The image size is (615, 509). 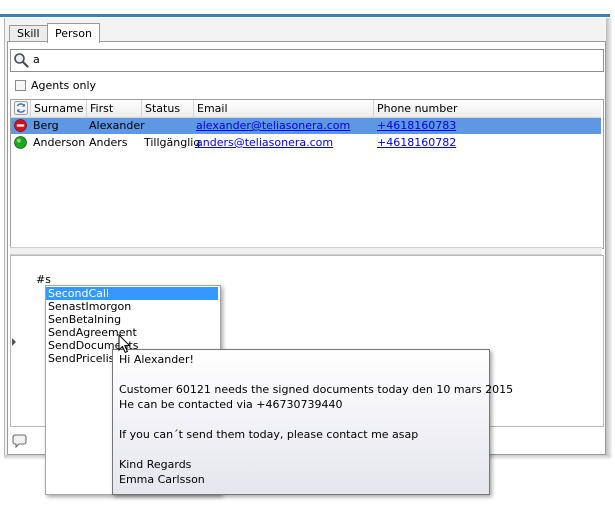 I want to click on column-header-surname: Surname, so click(x=58, y=108).